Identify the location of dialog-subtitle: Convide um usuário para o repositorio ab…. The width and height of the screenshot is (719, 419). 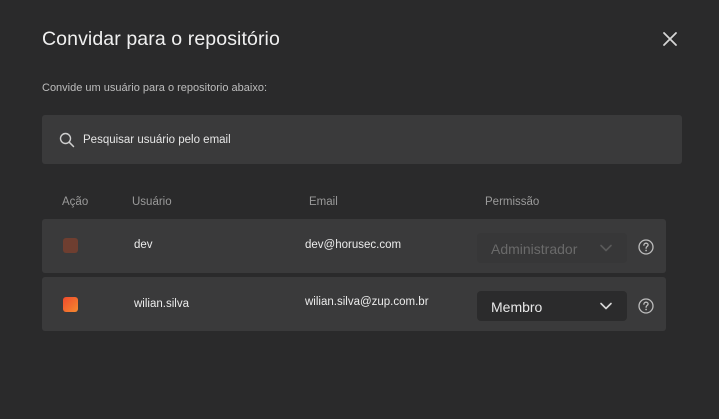
(155, 88).